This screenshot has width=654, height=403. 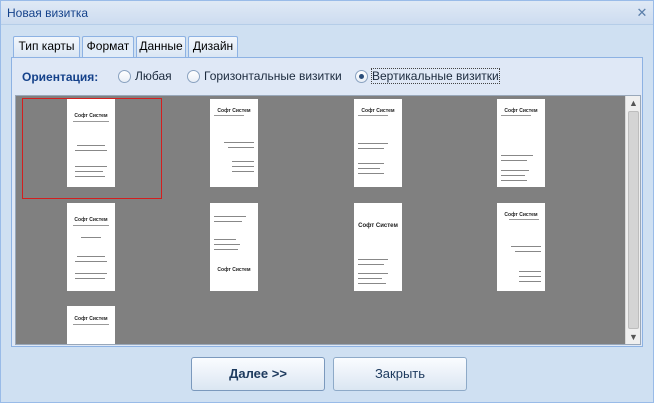 I want to click on tab-design: Дизайн, so click(x=213, y=46).